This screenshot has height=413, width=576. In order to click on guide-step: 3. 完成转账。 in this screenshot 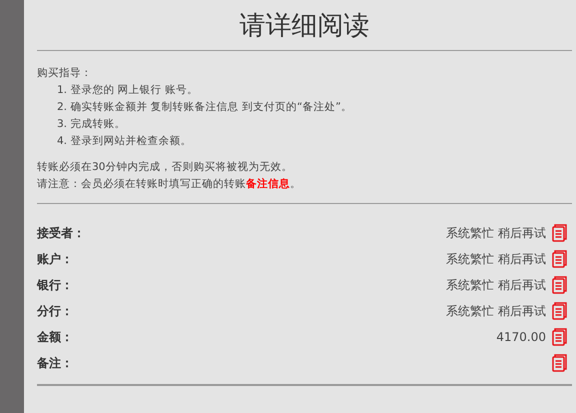, I will do `click(314, 124)`.